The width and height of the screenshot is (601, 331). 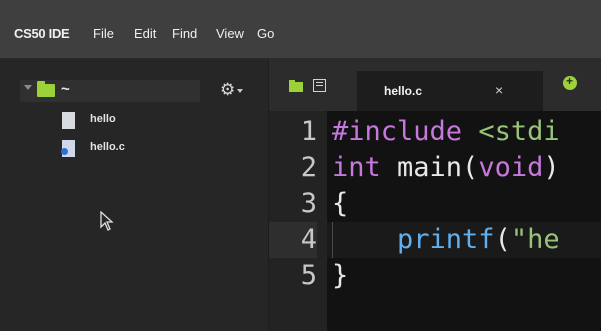 What do you see at coordinates (450, 91) in the screenshot?
I see `tab-hello-c: hello.c ×` at bounding box center [450, 91].